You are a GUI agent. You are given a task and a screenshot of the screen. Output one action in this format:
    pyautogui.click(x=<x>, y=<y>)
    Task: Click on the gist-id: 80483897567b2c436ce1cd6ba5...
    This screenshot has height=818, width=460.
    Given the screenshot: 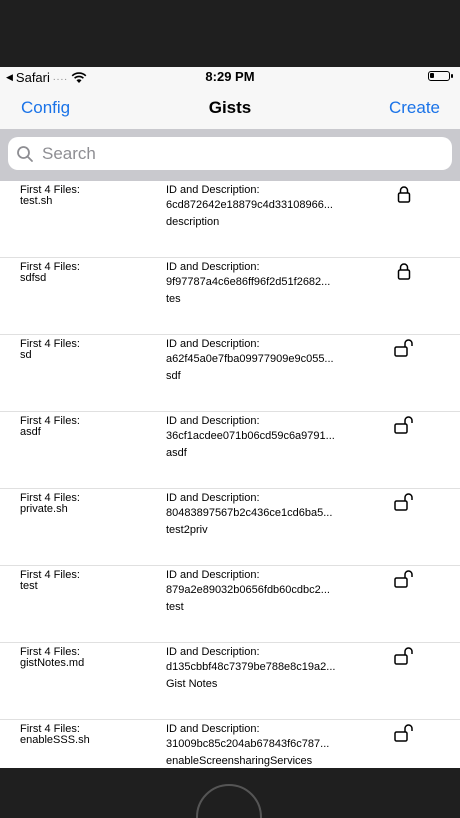 What is the action you would take?
    pyautogui.click(x=249, y=513)
    